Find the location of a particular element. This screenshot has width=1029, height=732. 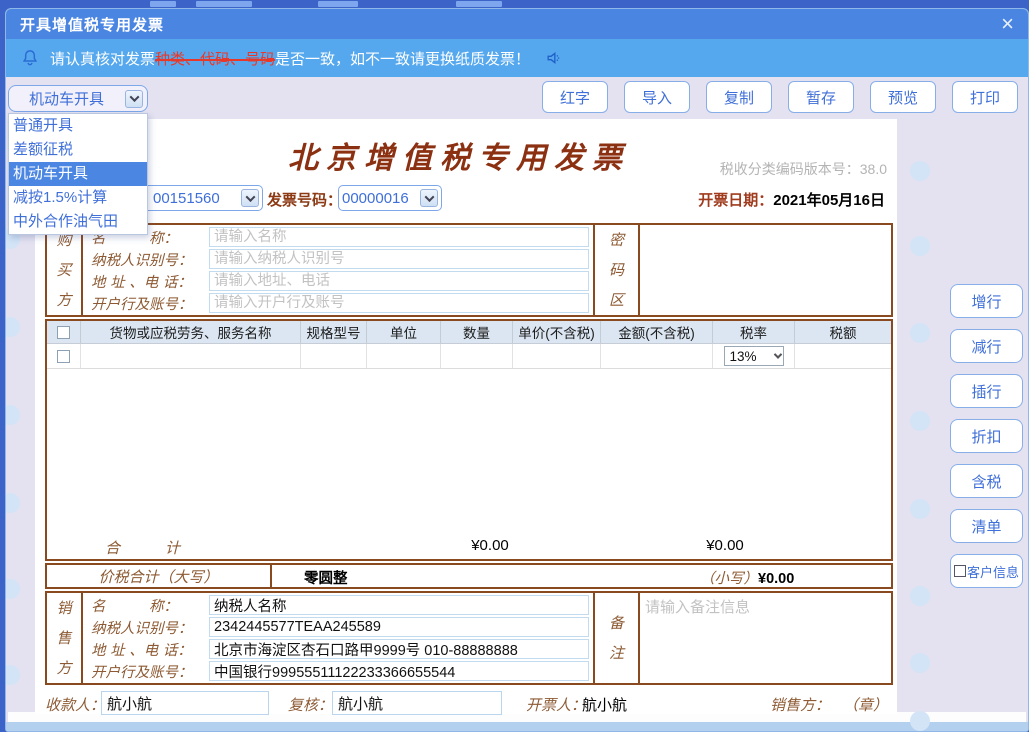

seal-placeholder: （章） is located at coordinates (866, 705).